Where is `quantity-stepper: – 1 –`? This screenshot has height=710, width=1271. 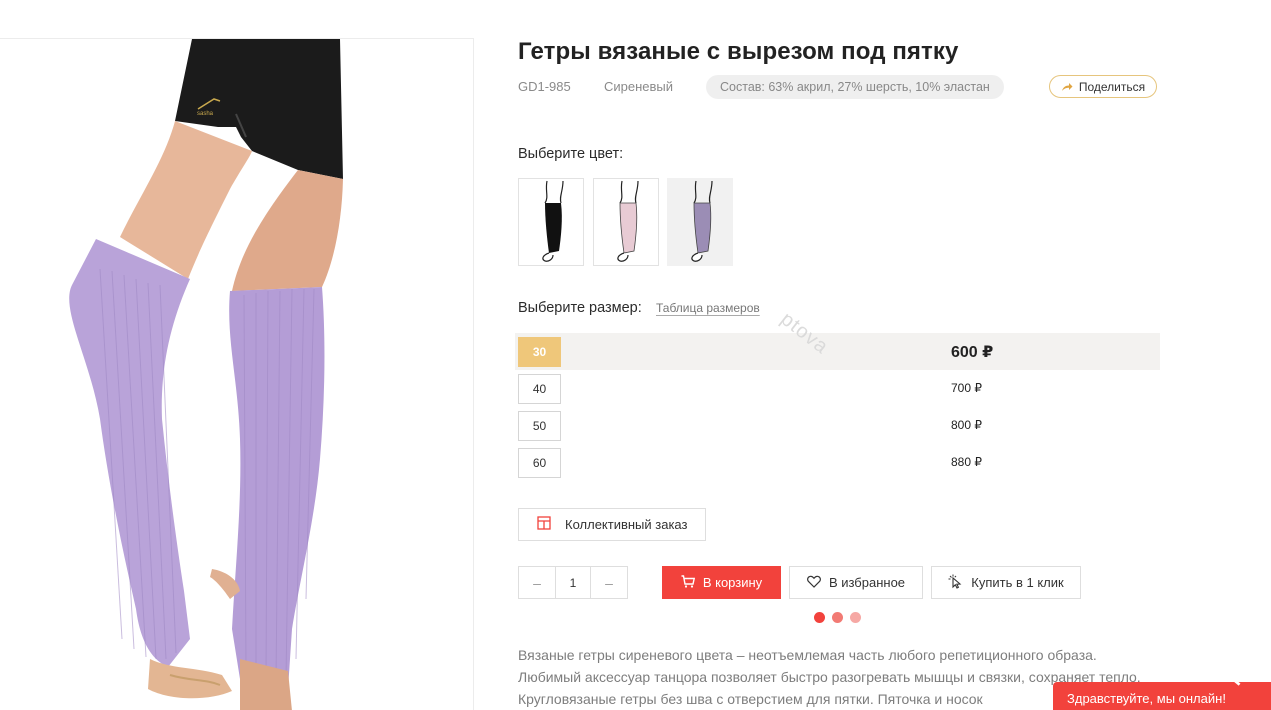
quantity-stepper: – 1 – is located at coordinates (573, 582).